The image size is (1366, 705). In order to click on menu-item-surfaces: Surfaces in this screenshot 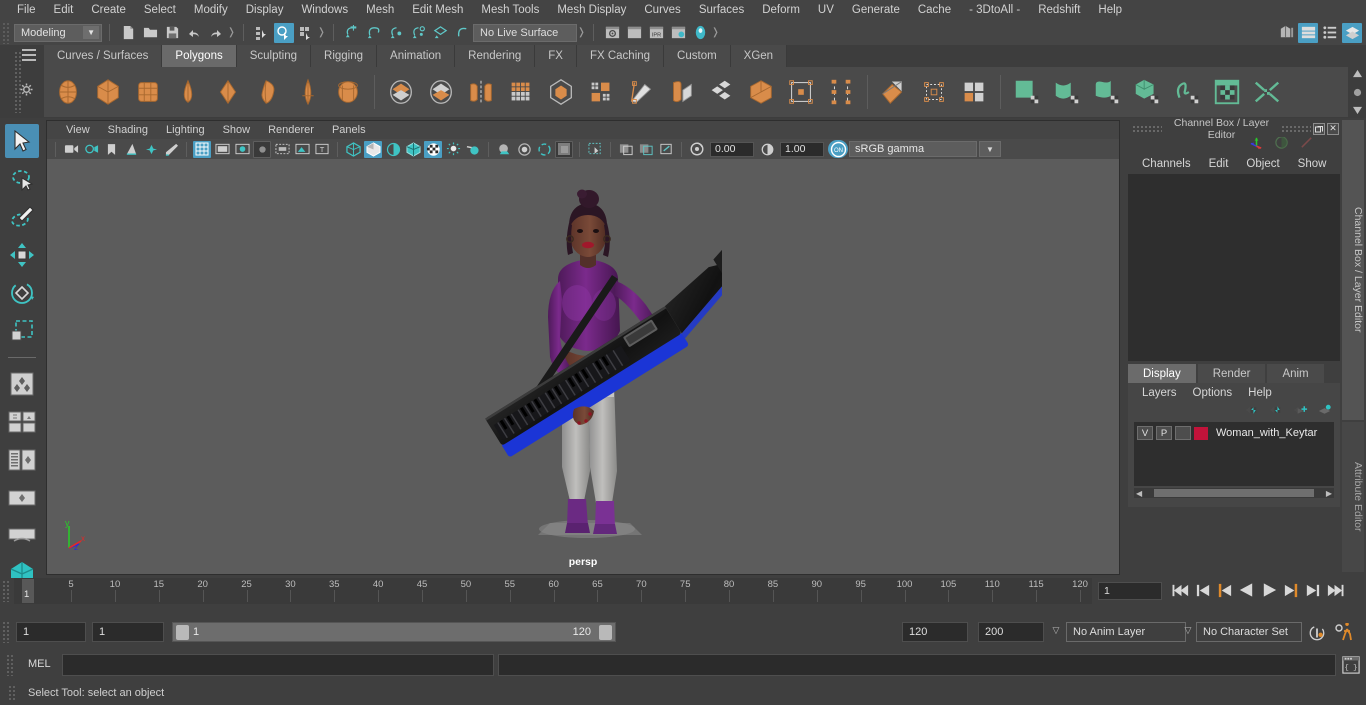, I will do `click(721, 10)`.